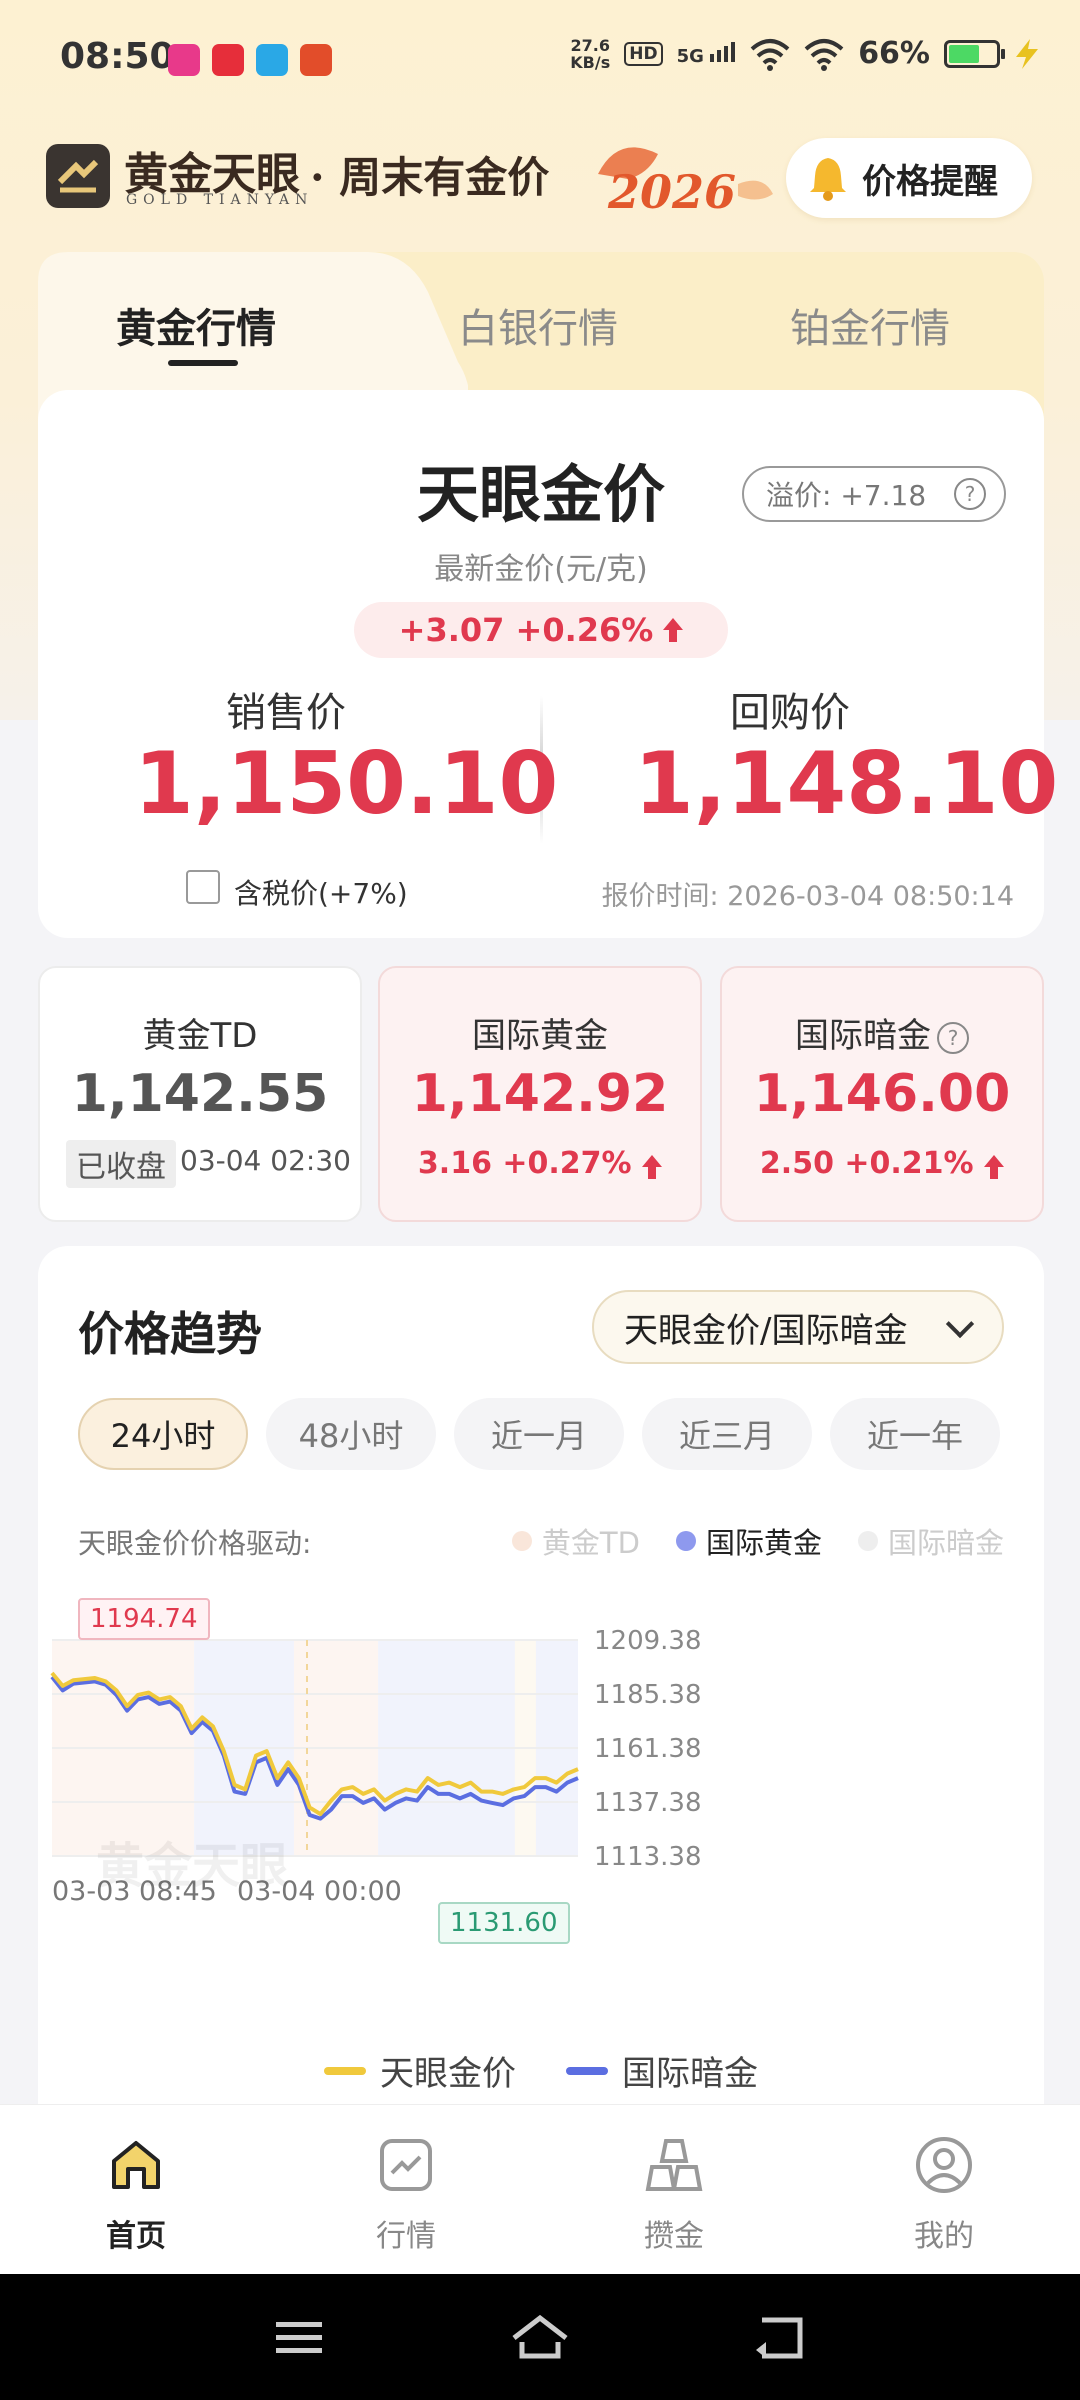  I want to click on tab-gold: 黄金行情, so click(196, 325).